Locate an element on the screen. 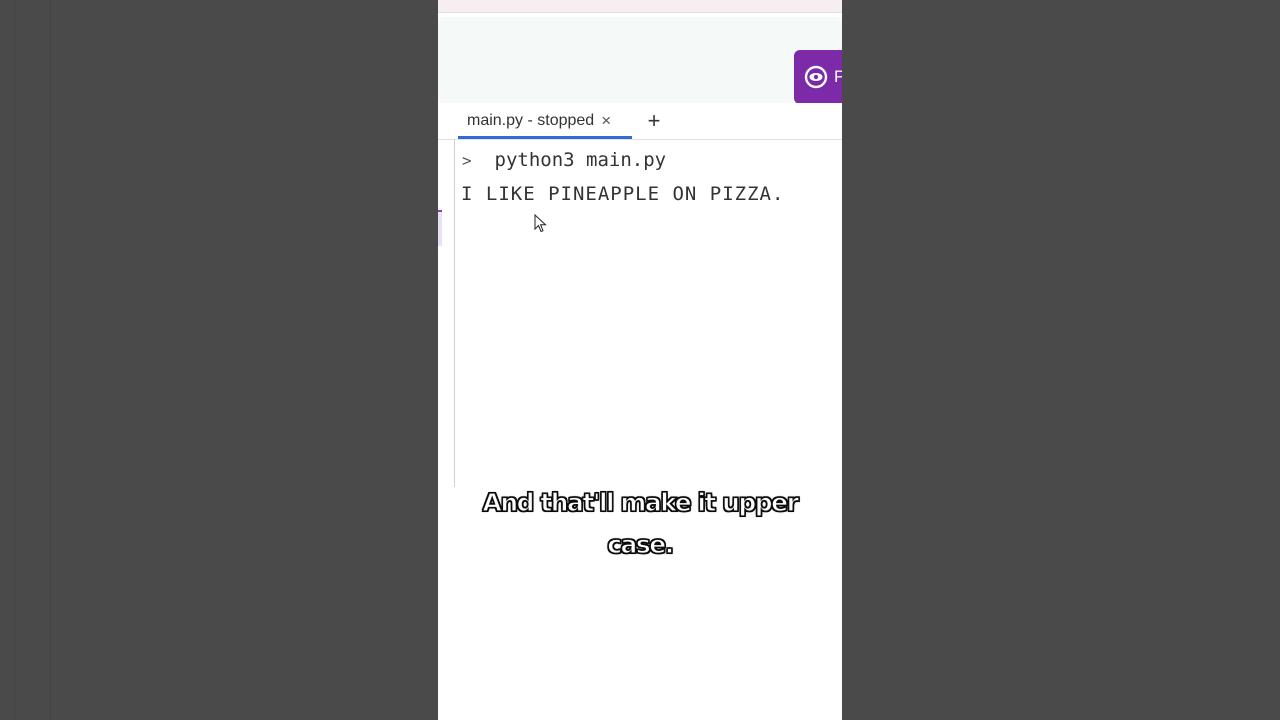 The height and width of the screenshot is (720, 1280). run-button-label: P is located at coordinates (838, 76).